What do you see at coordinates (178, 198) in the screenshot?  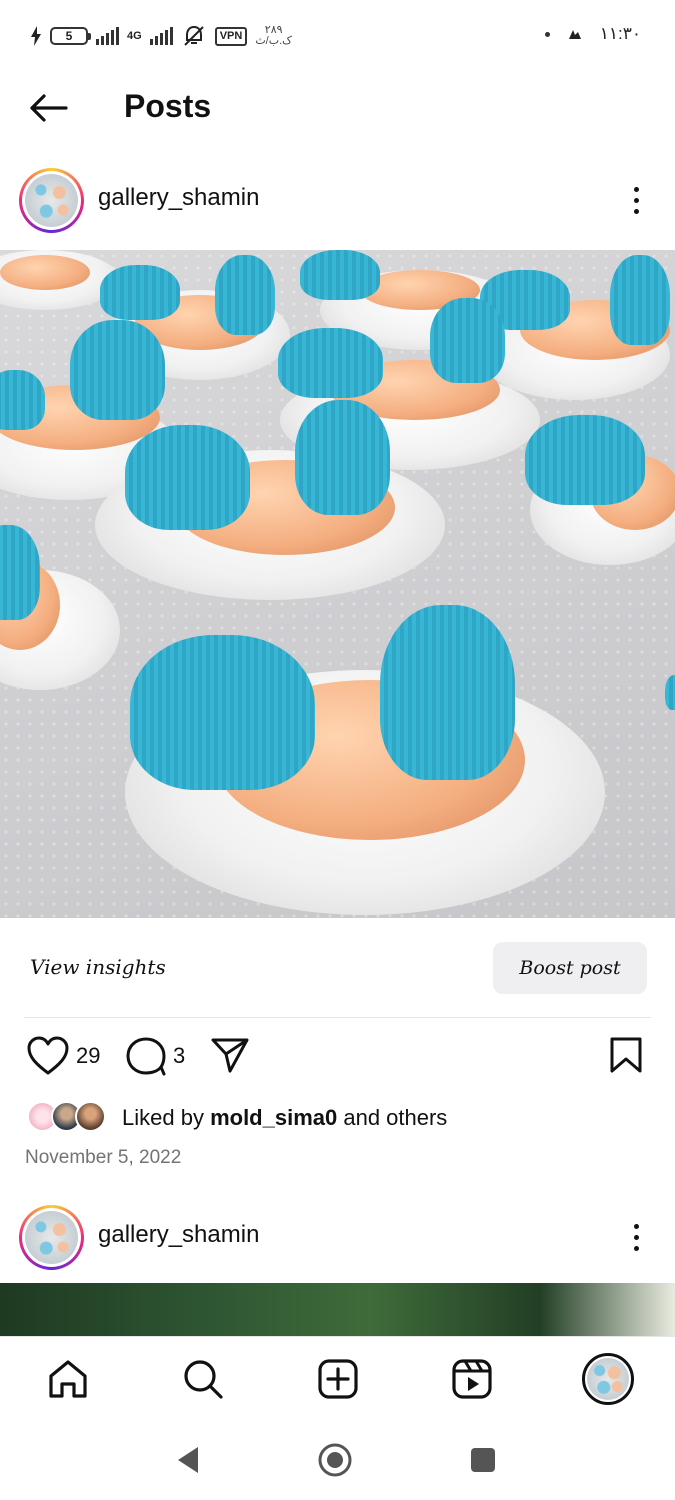 I see `post-username: gallery_shamin` at bounding box center [178, 198].